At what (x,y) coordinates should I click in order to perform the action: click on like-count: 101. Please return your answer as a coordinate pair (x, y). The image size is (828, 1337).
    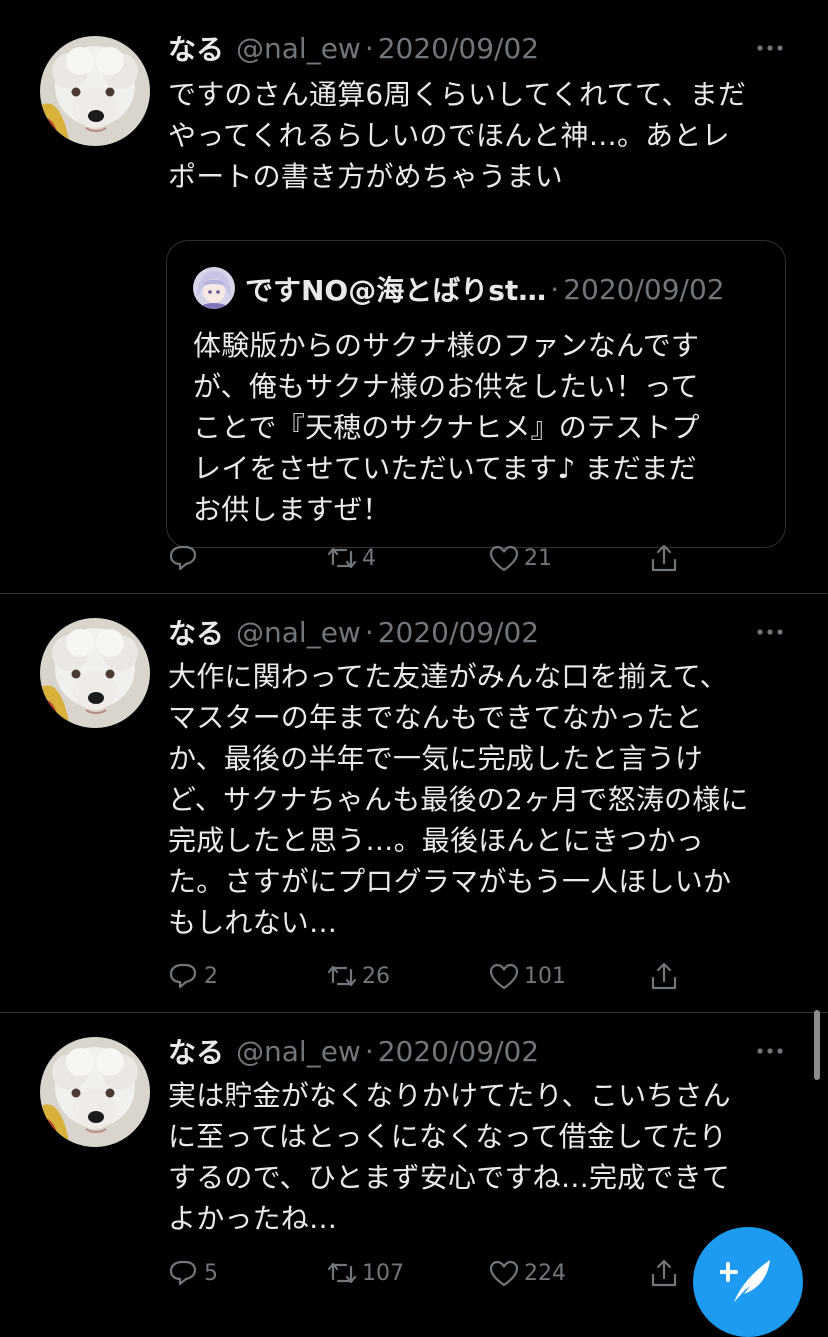
    Looking at the image, I should click on (545, 976).